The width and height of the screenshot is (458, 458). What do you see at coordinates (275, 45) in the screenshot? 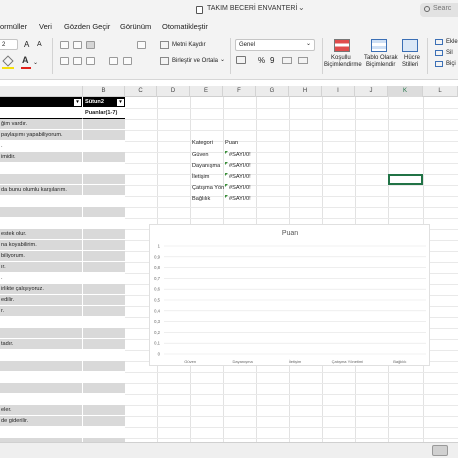
I see `number-format-select: Genel ⌄` at bounding box center [275, 45].